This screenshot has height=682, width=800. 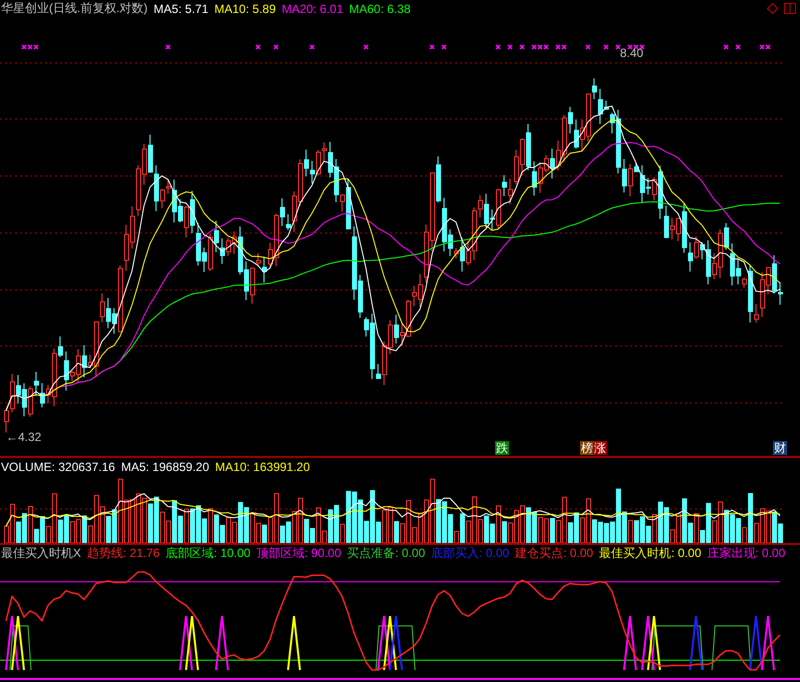 What do you see at coordinates (299, 553) in the screenshot?
I see `indicator-value: 顶部区域: 90.00` at bounding box center [299, 553].